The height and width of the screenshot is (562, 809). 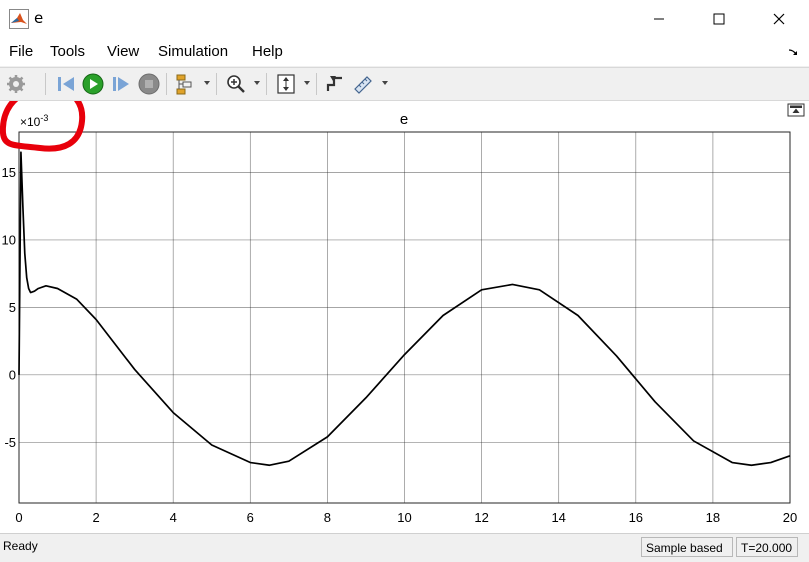 I want to click on axis-exponent-label: ×10-3, so click(x=34, y=121).